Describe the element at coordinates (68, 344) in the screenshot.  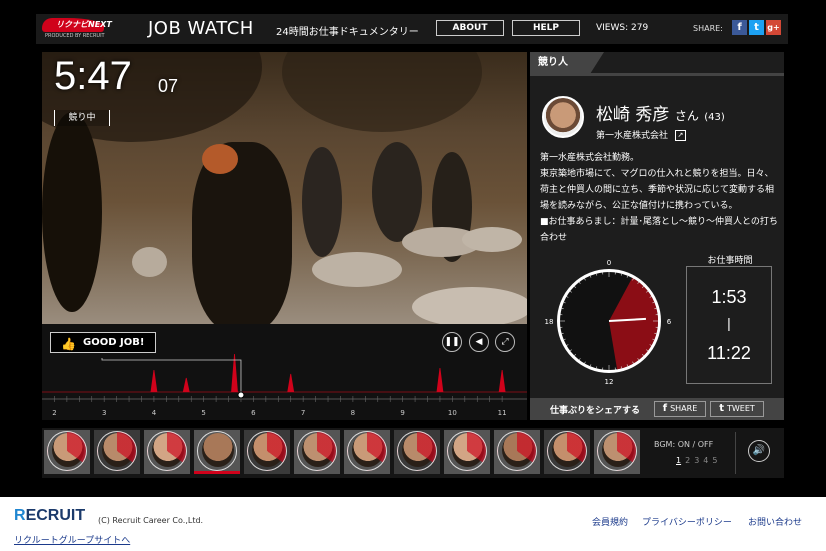
I see `thumbs-up-icon: 👍` at that location.